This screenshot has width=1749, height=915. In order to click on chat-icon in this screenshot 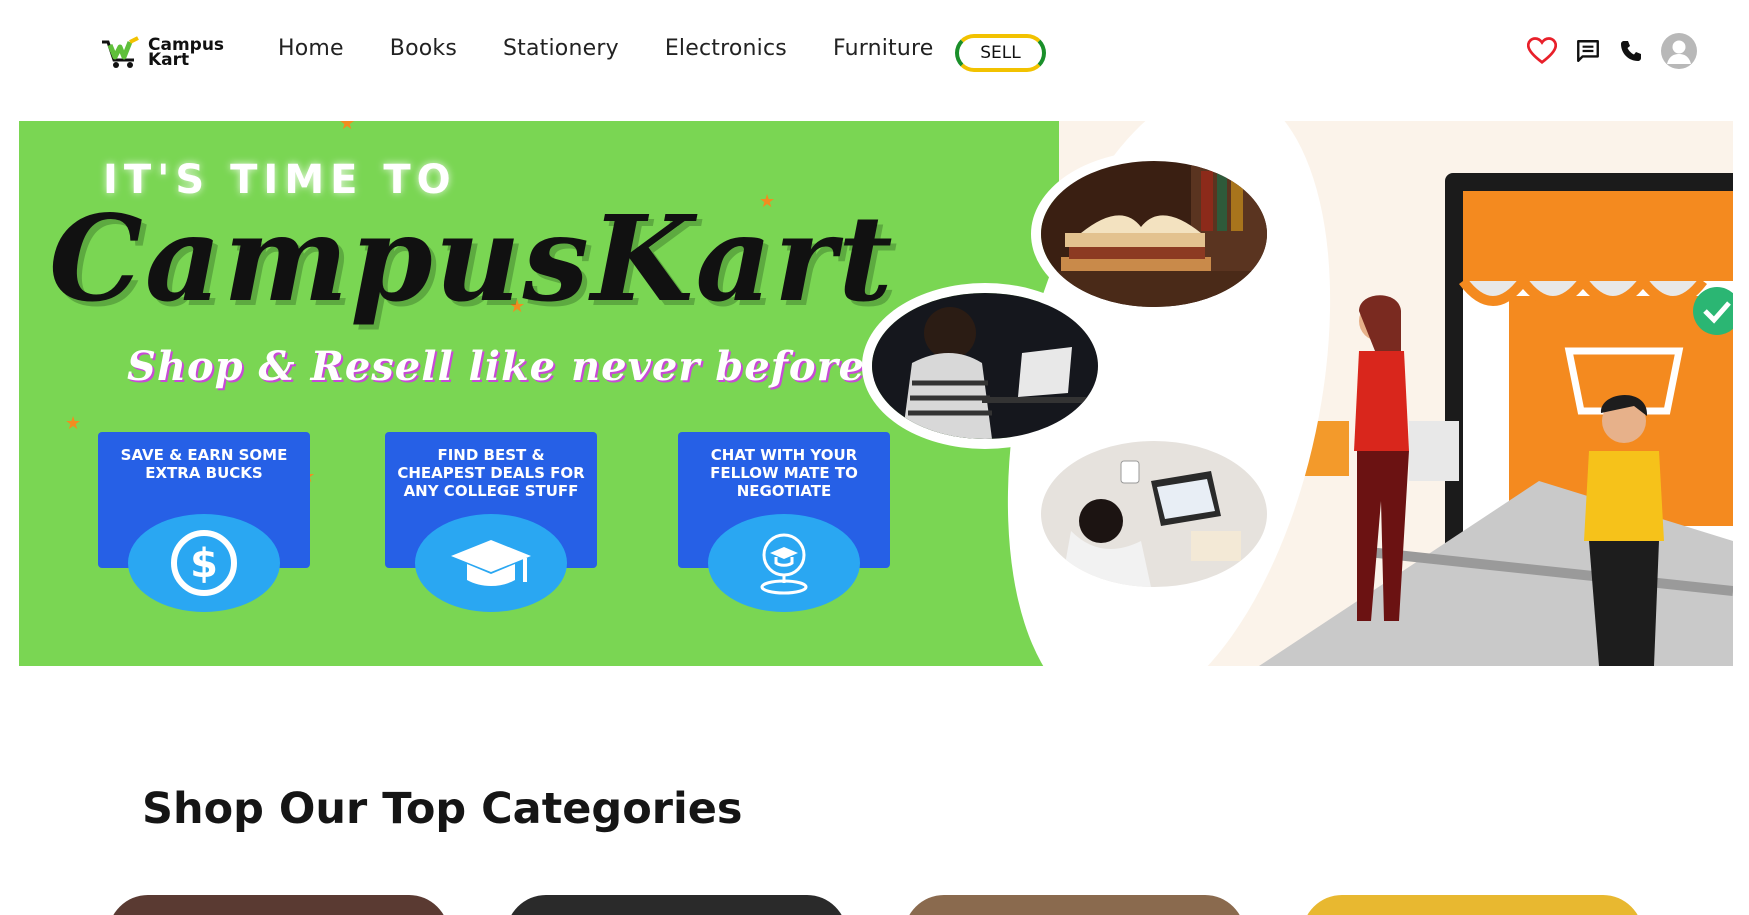, I will do `click(1588, 51)`.